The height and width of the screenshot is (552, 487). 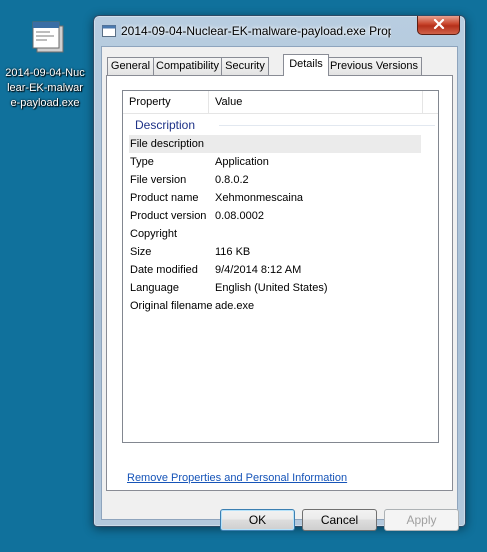 I want to click on ok-button: OK, so click(x=257, y=520).